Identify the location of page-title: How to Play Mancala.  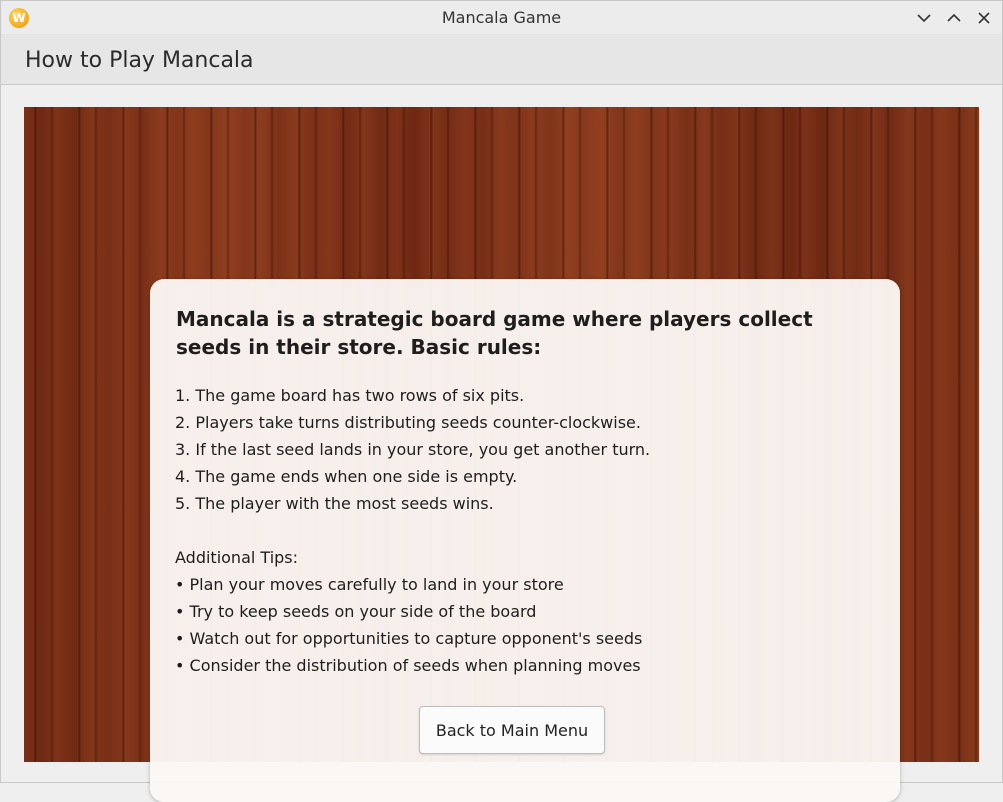
(139, 60).